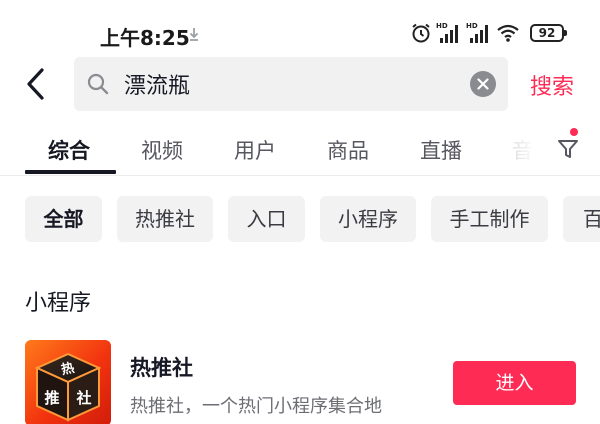  What do you see at coordinates (165, 219) in the screenshot?
I see `chip-reduishe: 热推社` at bounding box center [165, 219].